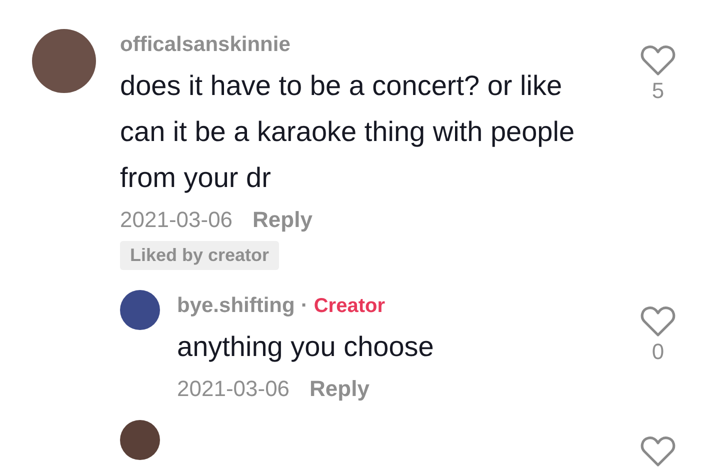  I want to click on comment-text: anything you choose, so click(306, 347).